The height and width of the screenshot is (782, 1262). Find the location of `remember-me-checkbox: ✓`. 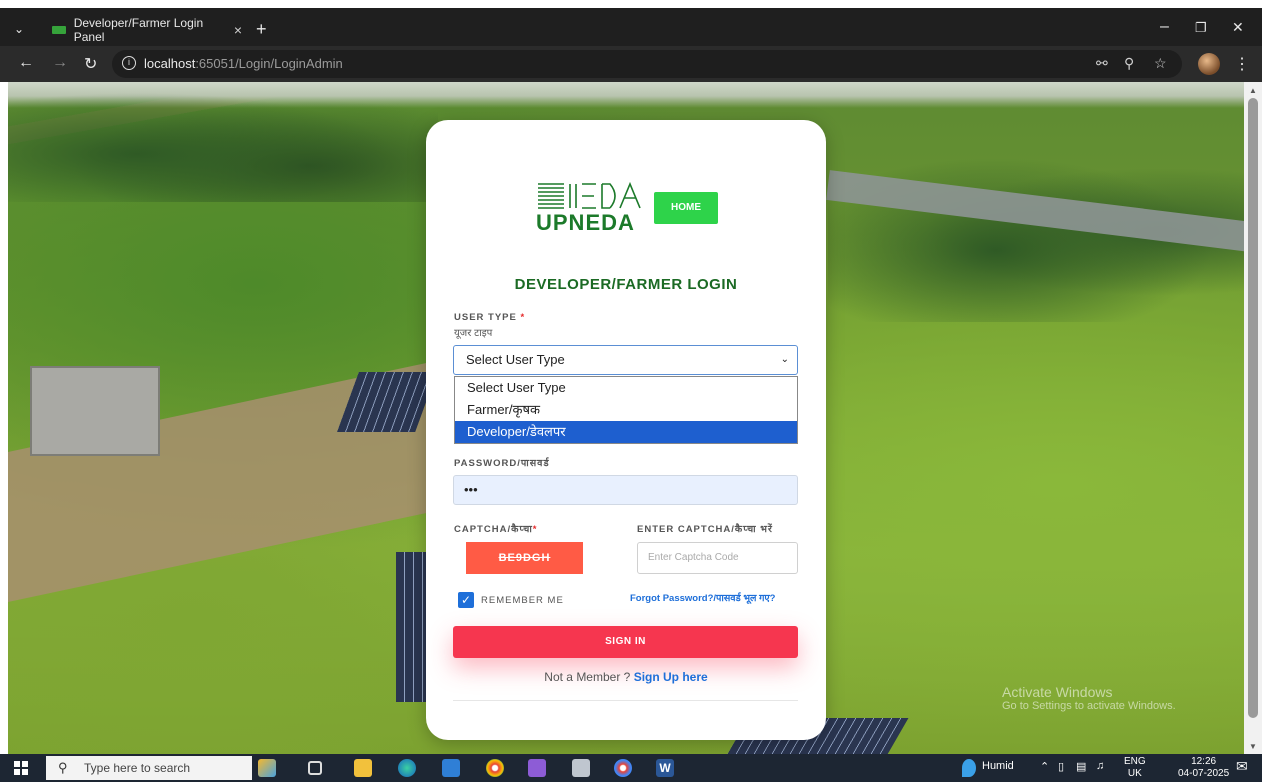

remember-me-checkbox: ✓ is located at coordinates (466, 600).